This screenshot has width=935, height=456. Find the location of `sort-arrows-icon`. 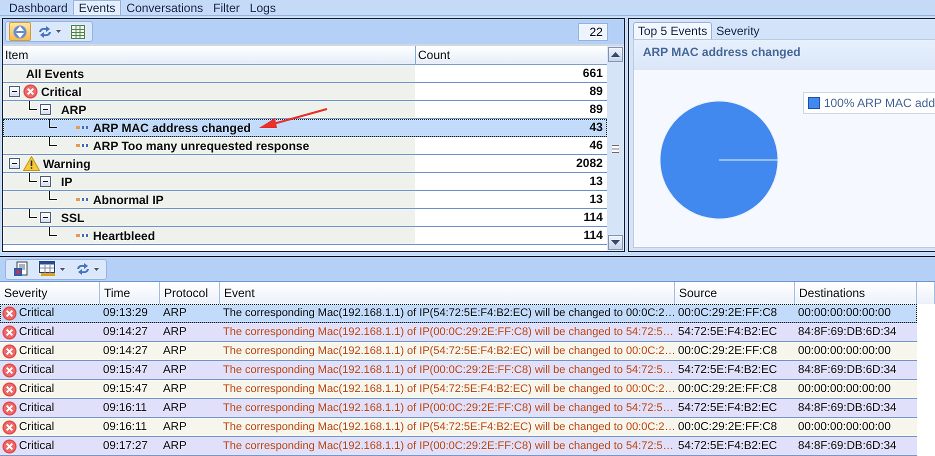

sort-arrows-icon is located at coordinates (20, 32).